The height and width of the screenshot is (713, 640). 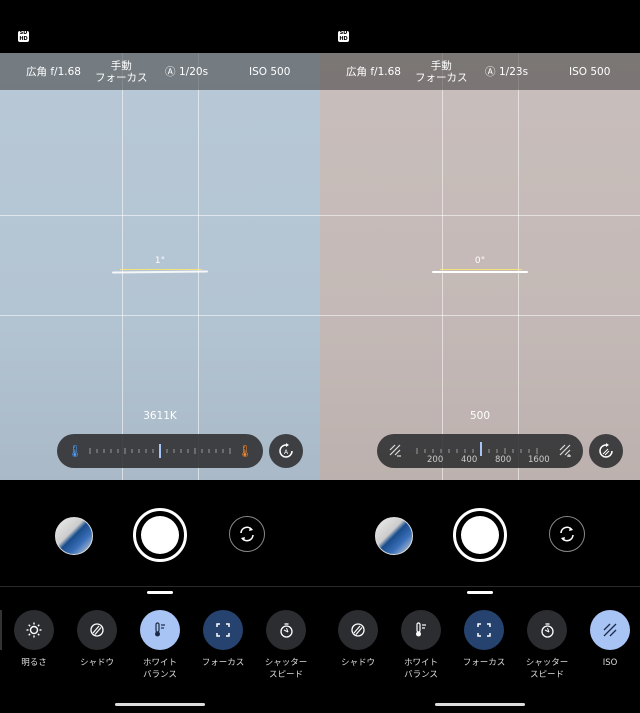 I want to click on iso-current-value: 500, so click(x=480, y=416).